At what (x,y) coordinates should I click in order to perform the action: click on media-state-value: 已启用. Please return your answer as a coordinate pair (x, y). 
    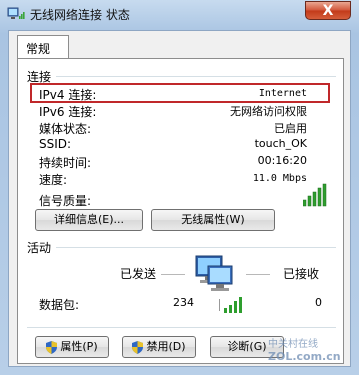
    Looking at the image, I should click on (290, 128).